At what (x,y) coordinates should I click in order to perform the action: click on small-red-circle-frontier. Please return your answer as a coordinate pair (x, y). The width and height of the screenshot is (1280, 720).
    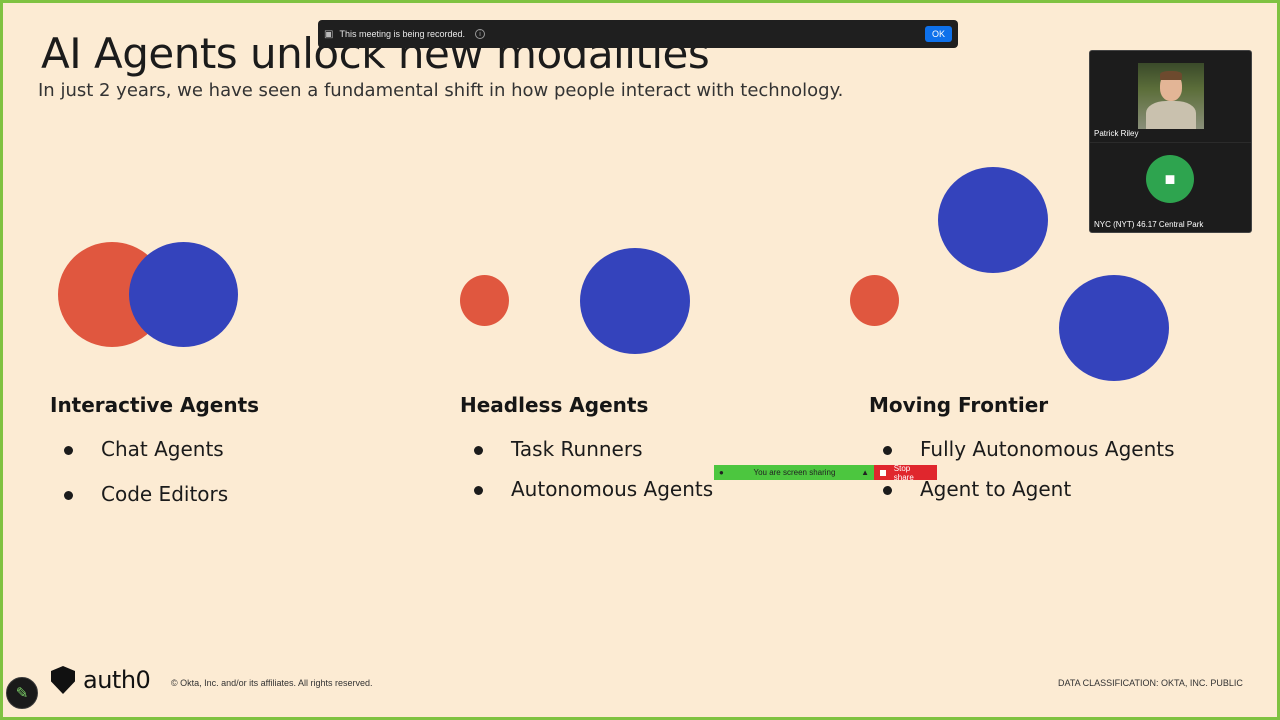
    Looking at the image, I should click on (874, 300).